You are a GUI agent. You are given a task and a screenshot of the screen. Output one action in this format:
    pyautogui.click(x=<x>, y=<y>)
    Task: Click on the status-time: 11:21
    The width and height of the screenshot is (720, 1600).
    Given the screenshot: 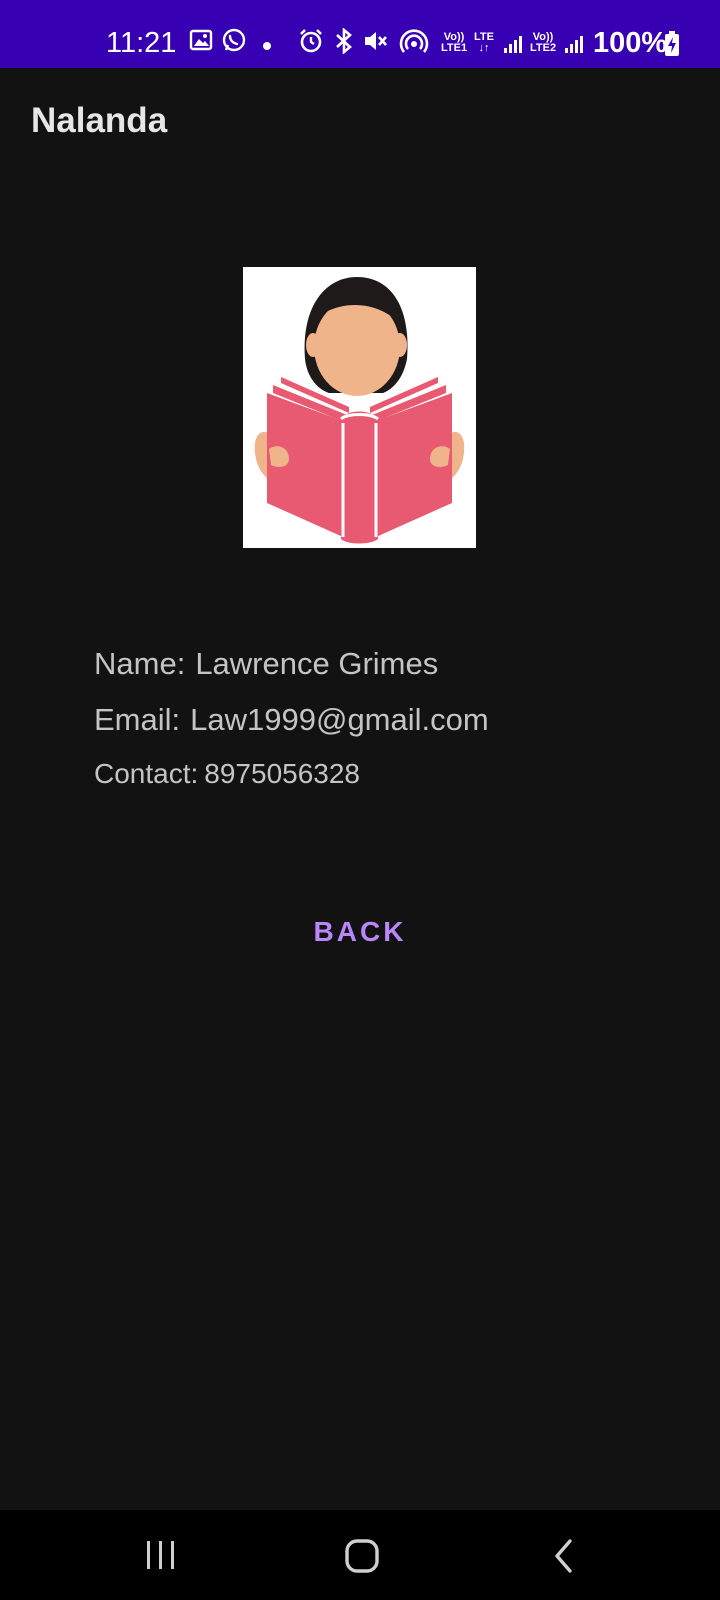 What is the action you would take?
    pyautogui.click(x=141, y=43)
    